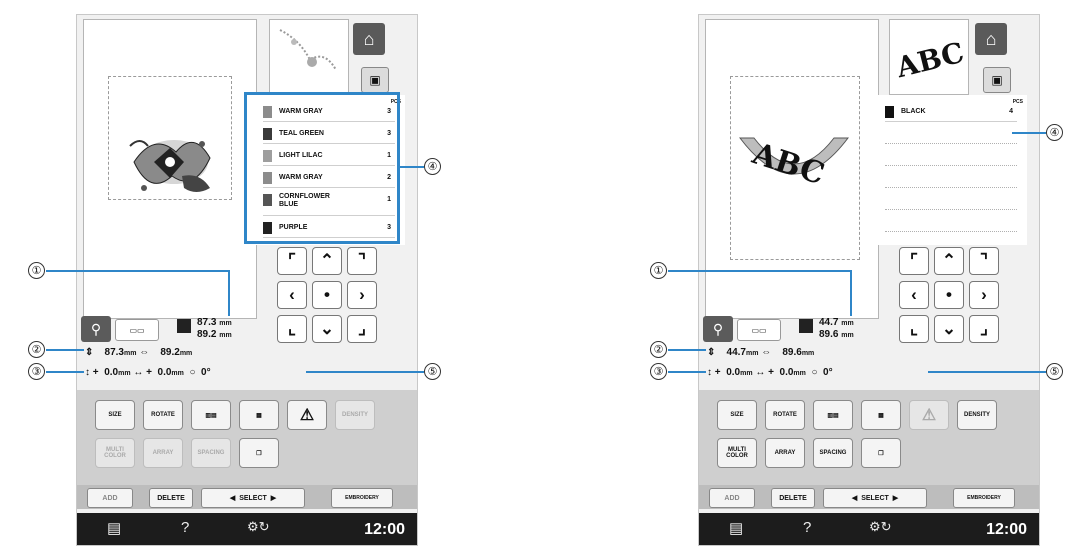 This screenshot has height=546, width=1070. I want to click on pin-icon: ⚲, so click(96, 328).